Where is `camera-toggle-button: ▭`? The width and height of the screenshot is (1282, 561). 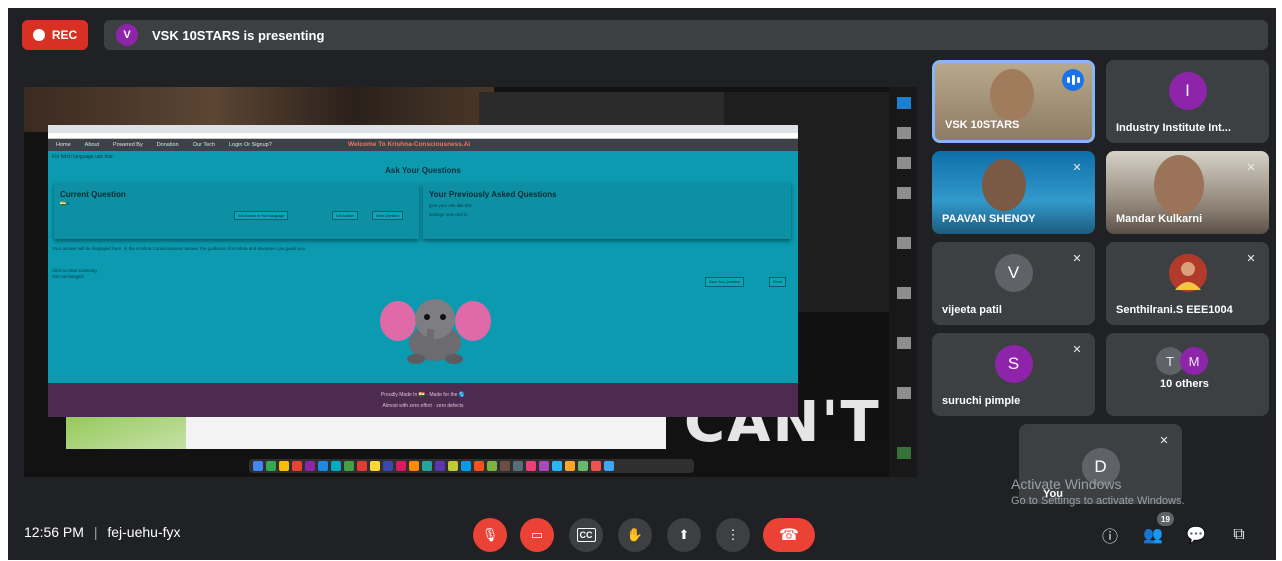 camera-toggle-button: ▭ is located at coordinates (537, 535).